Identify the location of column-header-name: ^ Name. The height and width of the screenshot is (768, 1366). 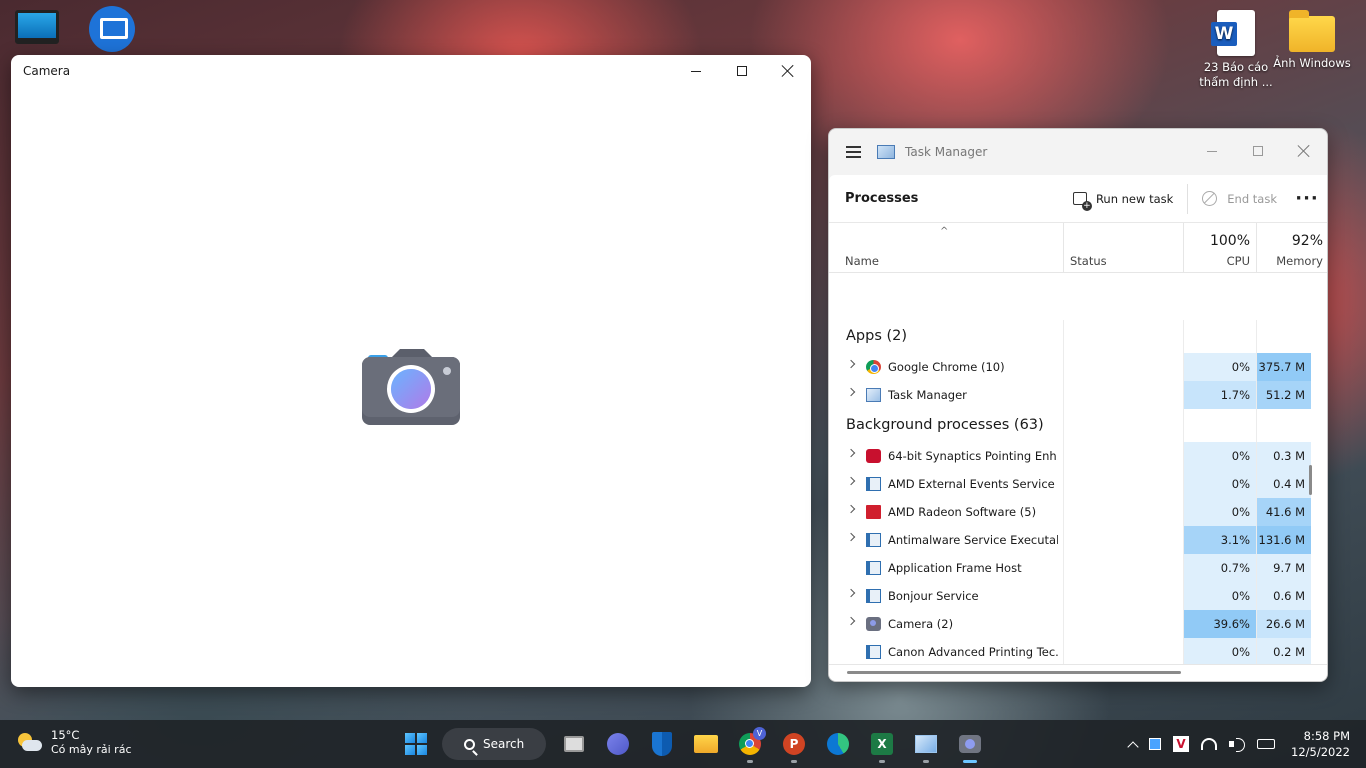
(954, 248).